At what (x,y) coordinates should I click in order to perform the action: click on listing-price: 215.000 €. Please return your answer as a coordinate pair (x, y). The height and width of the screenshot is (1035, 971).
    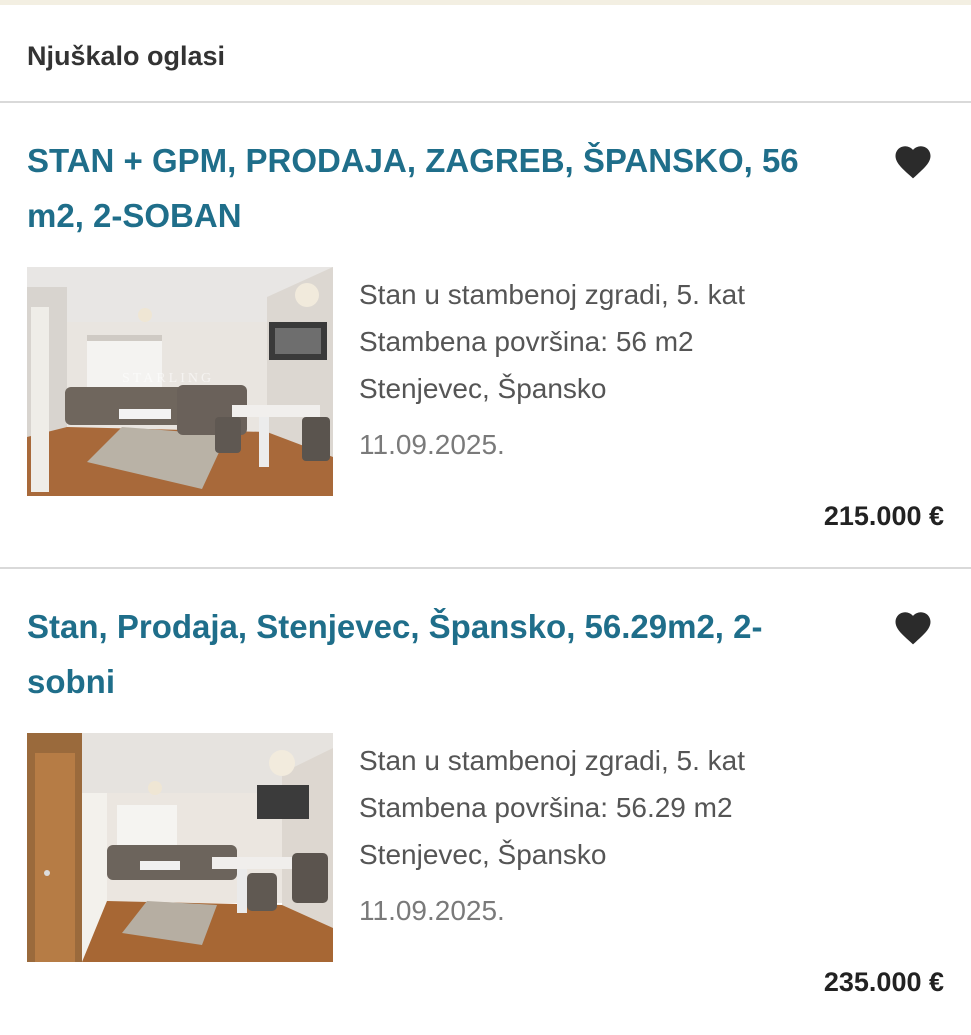
    Looking at the image, I should click on (883, 516).